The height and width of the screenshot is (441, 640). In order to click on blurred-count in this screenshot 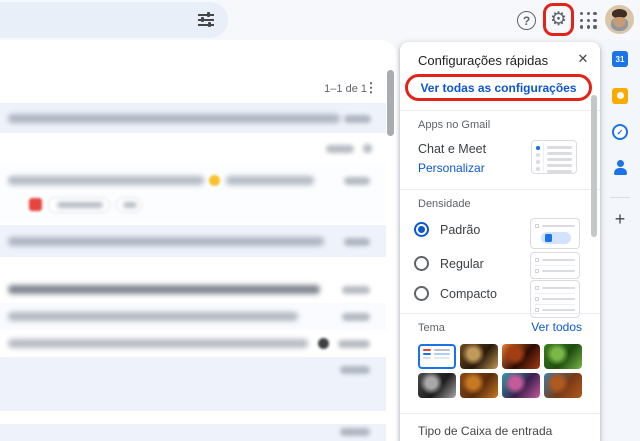, I will do `click(340, 149)`.